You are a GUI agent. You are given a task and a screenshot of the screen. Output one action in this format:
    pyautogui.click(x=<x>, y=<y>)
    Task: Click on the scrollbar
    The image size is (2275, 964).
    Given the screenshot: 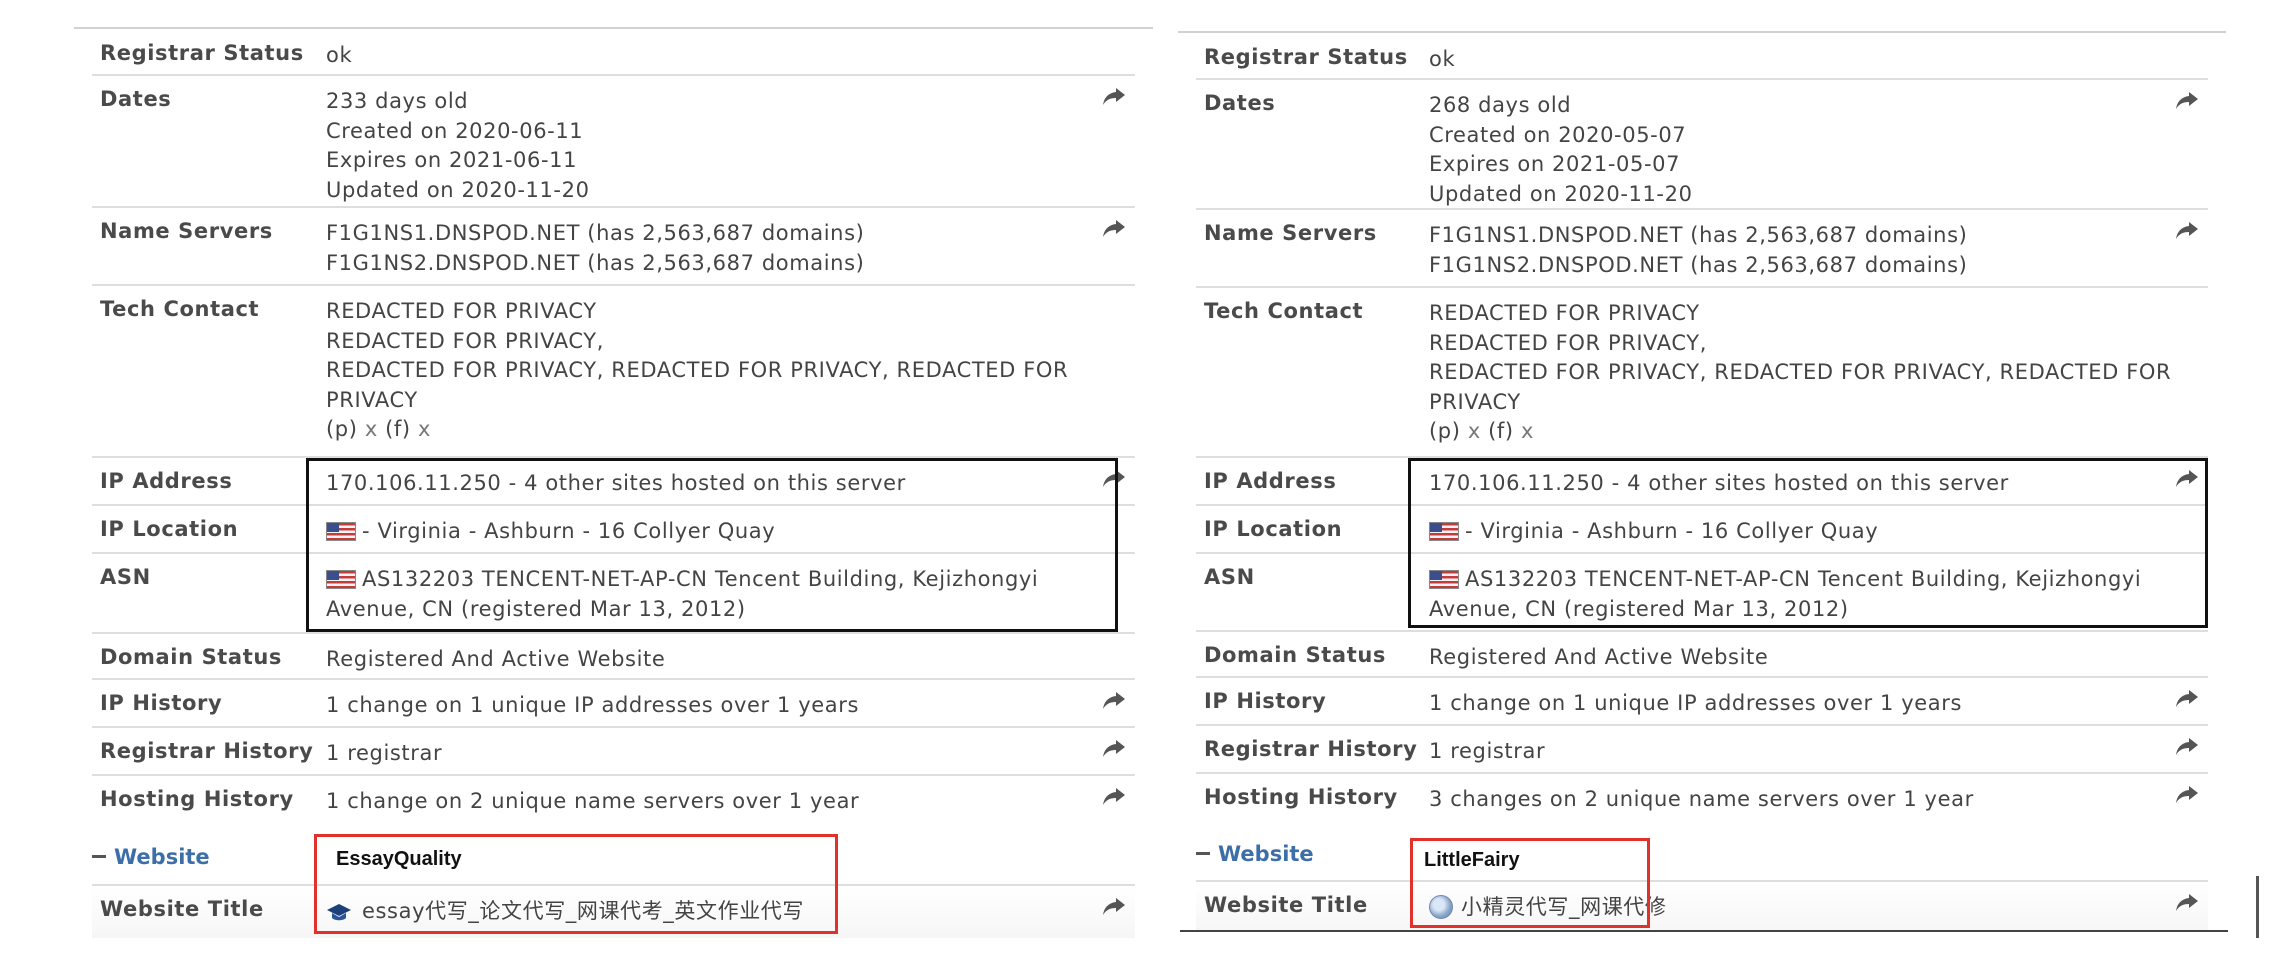 What is the action you would take?
    pyautogui.click(x=2257, y=907)
    